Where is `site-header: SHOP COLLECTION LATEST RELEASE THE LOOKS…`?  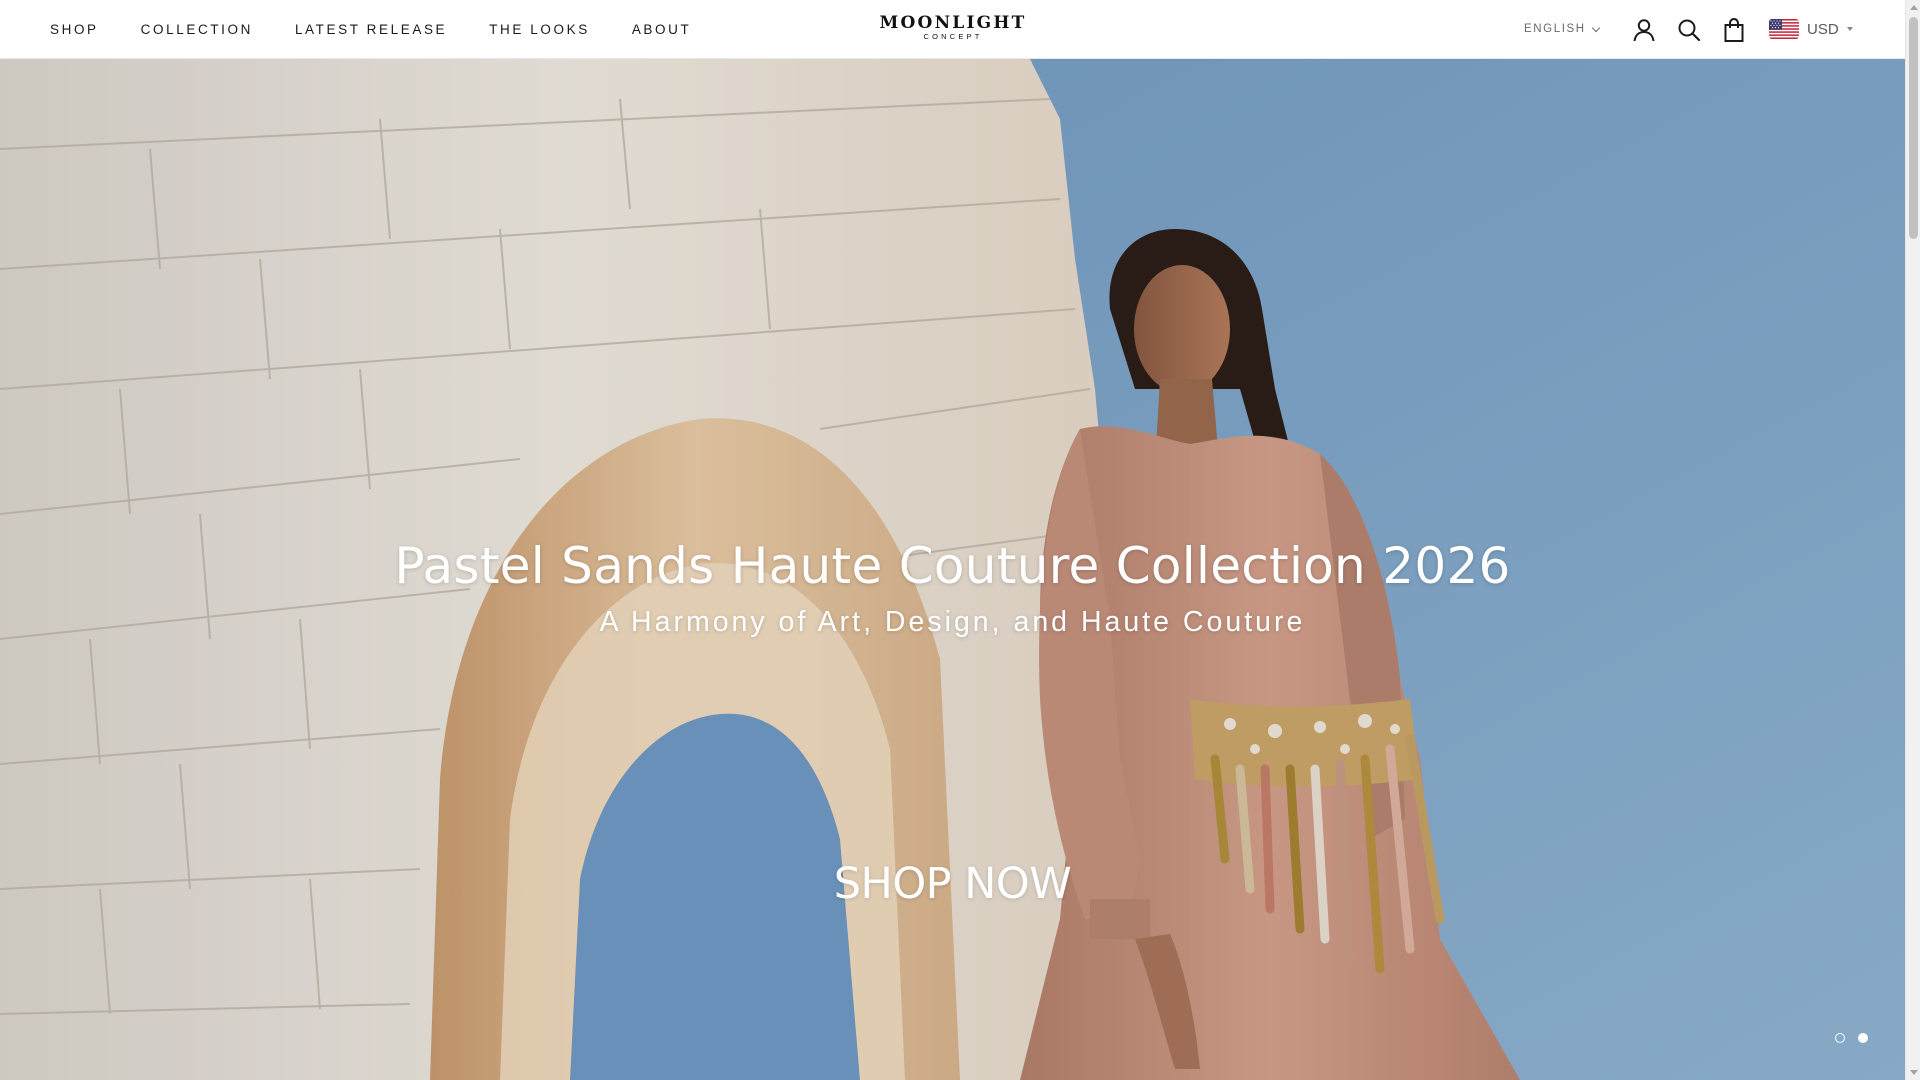
site-header: SHOP COLLECTION LATEST RELEASE THE LOOKS… is located at coordinates (952, 29).